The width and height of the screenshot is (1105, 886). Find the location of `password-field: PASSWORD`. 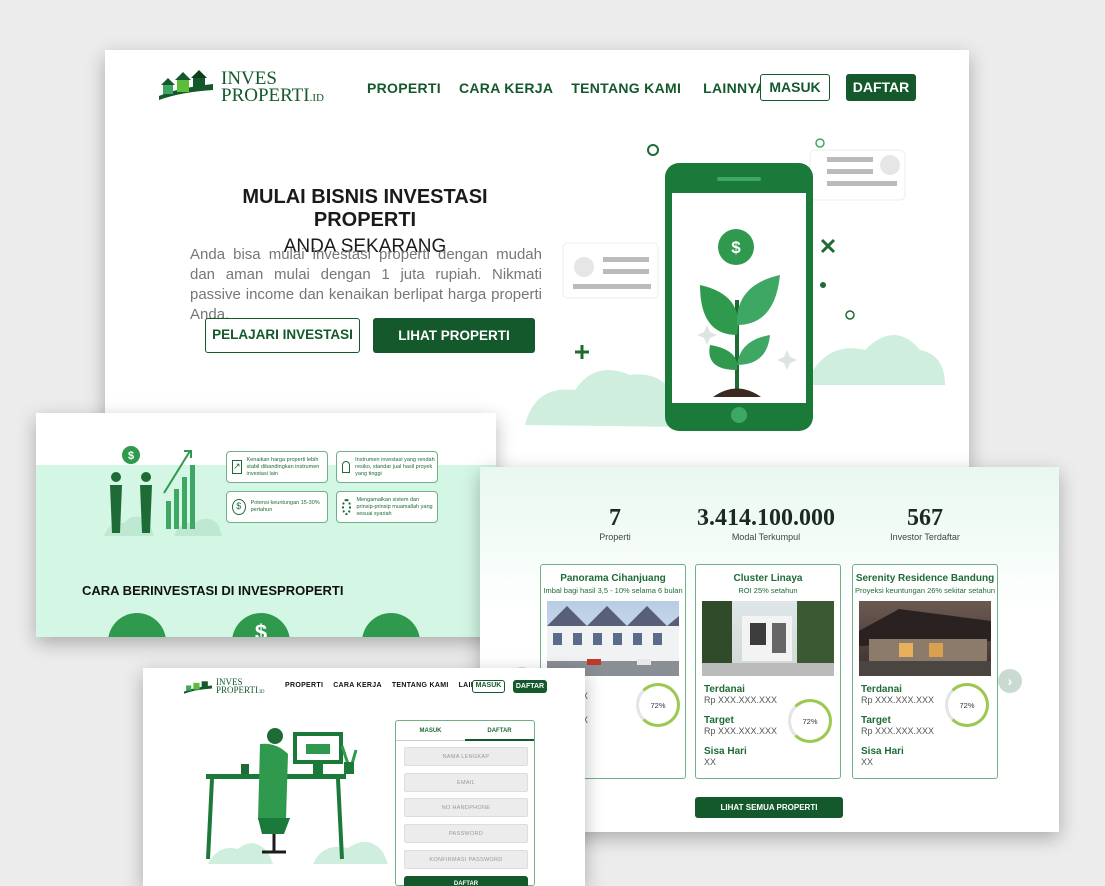

password-field: PASSWORD is located at coordinates (466, 833).